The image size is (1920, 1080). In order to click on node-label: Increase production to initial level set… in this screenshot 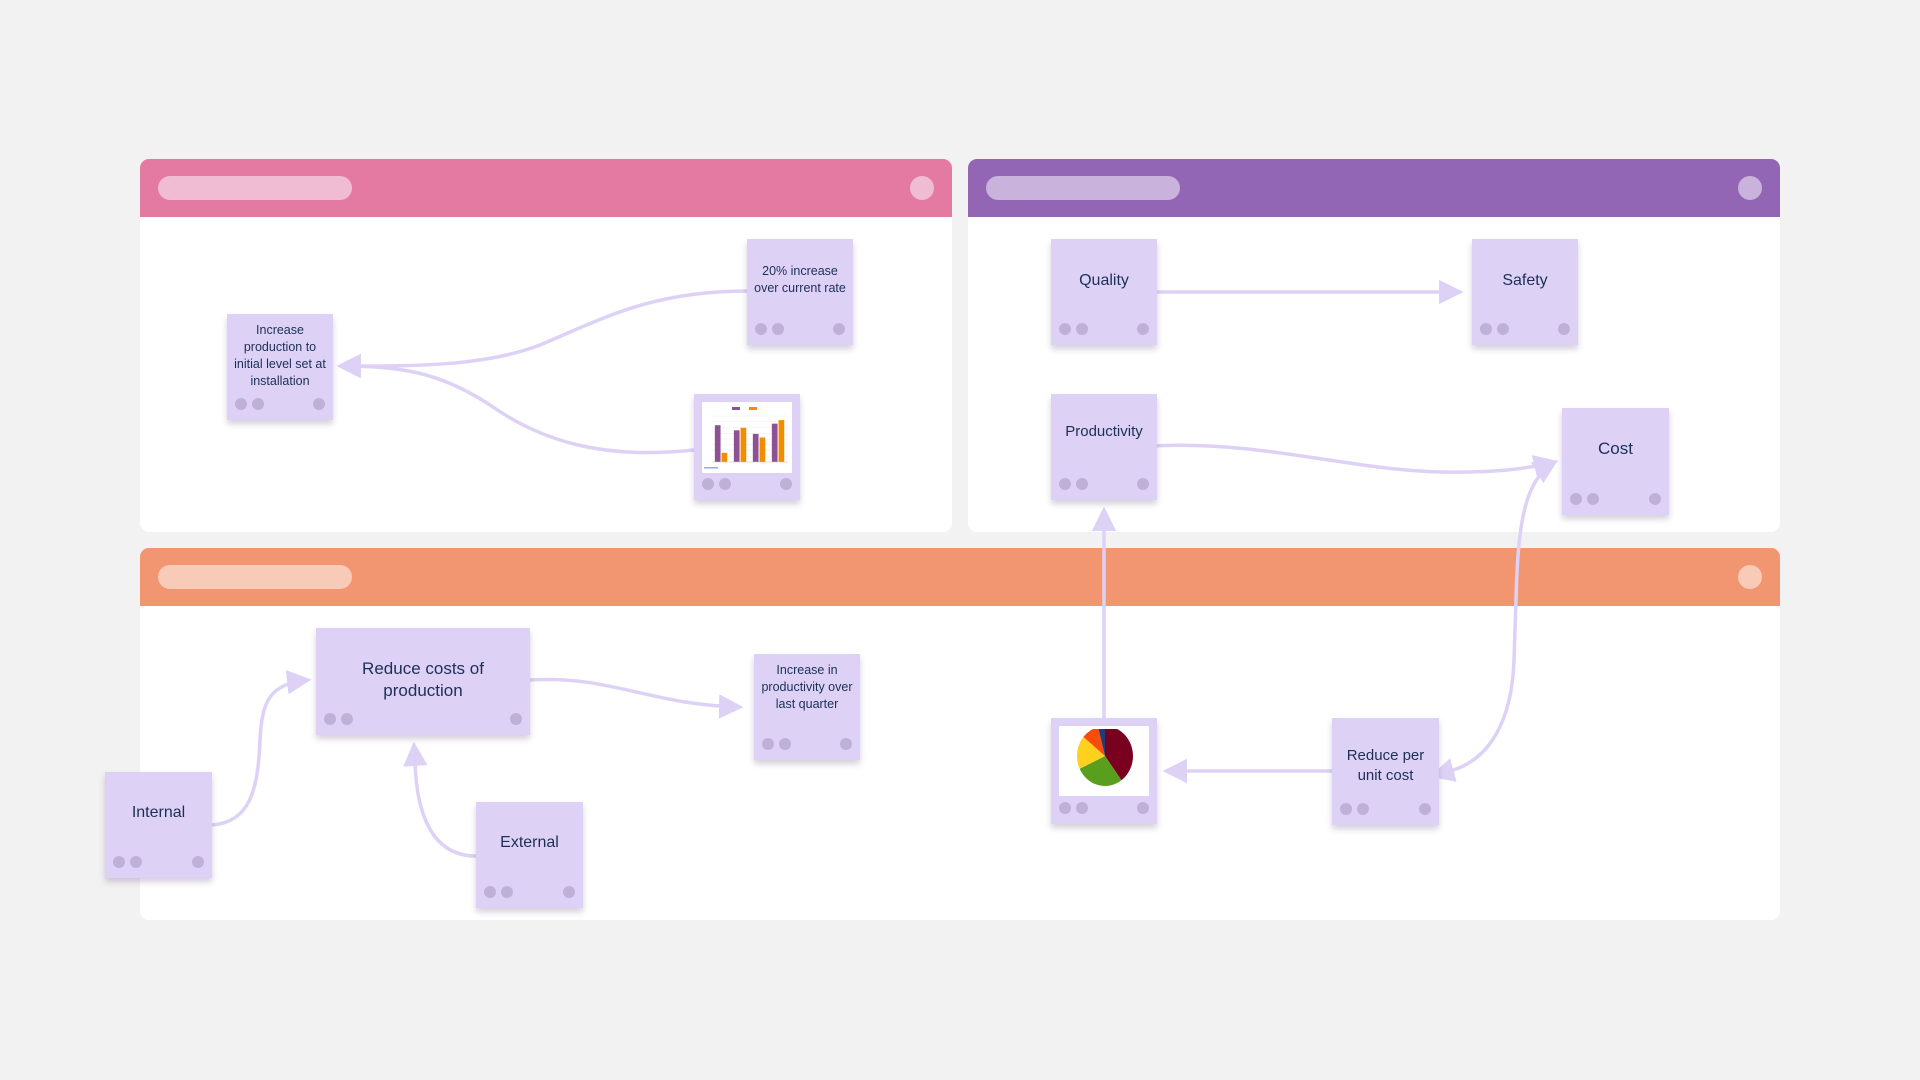, I will do `click(280, 355)`.